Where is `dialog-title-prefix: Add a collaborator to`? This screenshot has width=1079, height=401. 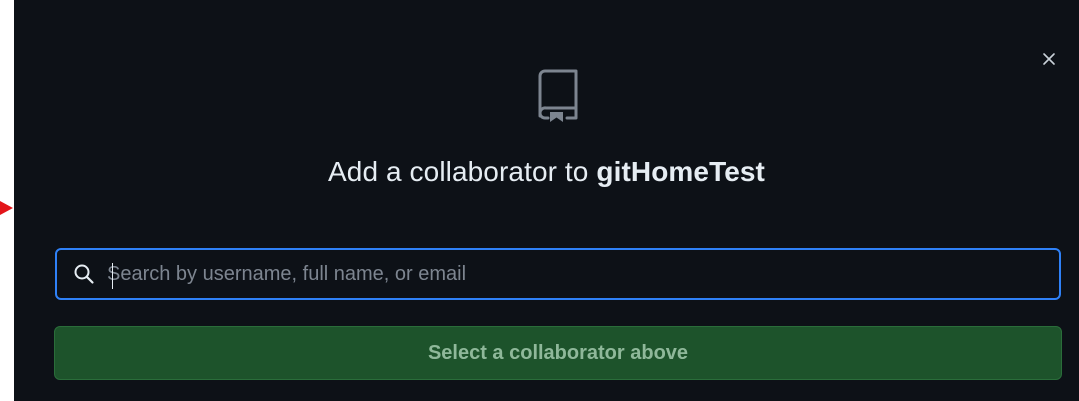
dialog-title-prefix: Add a collaborator to is located at coordinates (462, 171).